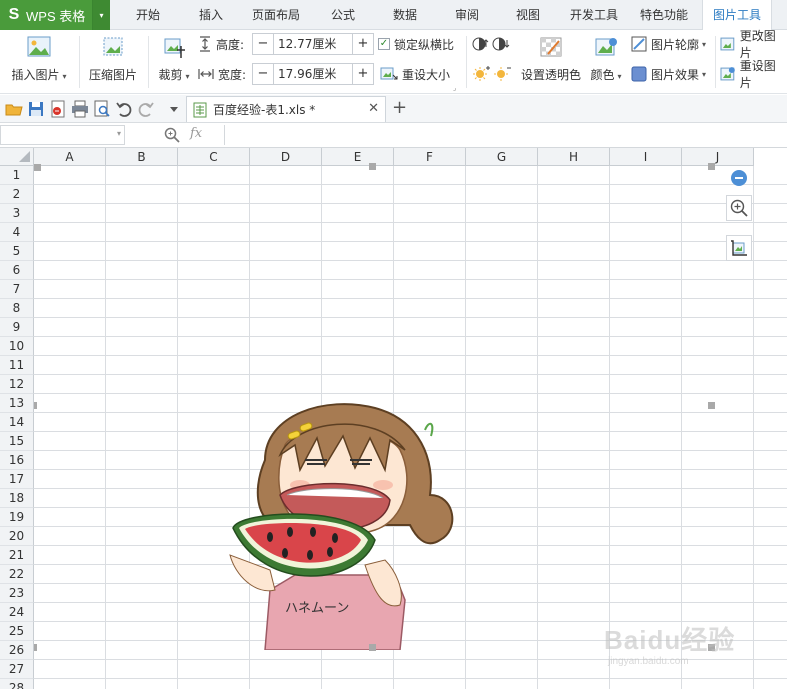 This screenshot has width=787, height=689. What do you see at coordinates (718, 157) in the screenshot?
I see `column-header-j: J` at bounding box center [718, 157].